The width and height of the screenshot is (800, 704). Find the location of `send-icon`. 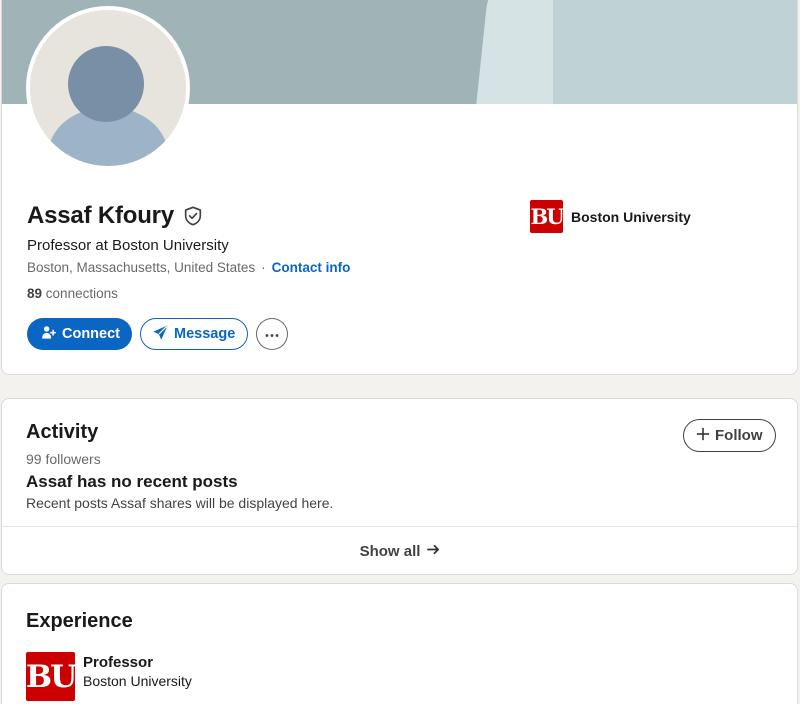

send-icon is located at coordinates (160, 334).